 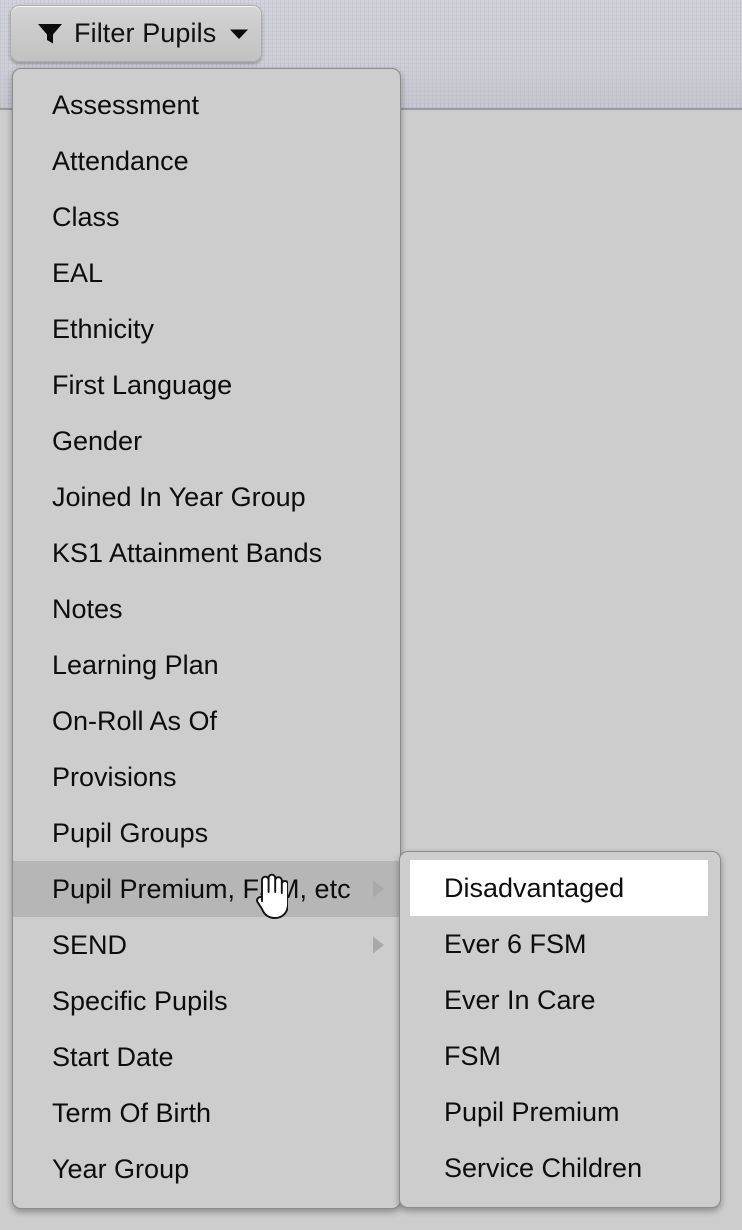 I want to click on menu-item-gender: Gender, so click(x=206, y=441).